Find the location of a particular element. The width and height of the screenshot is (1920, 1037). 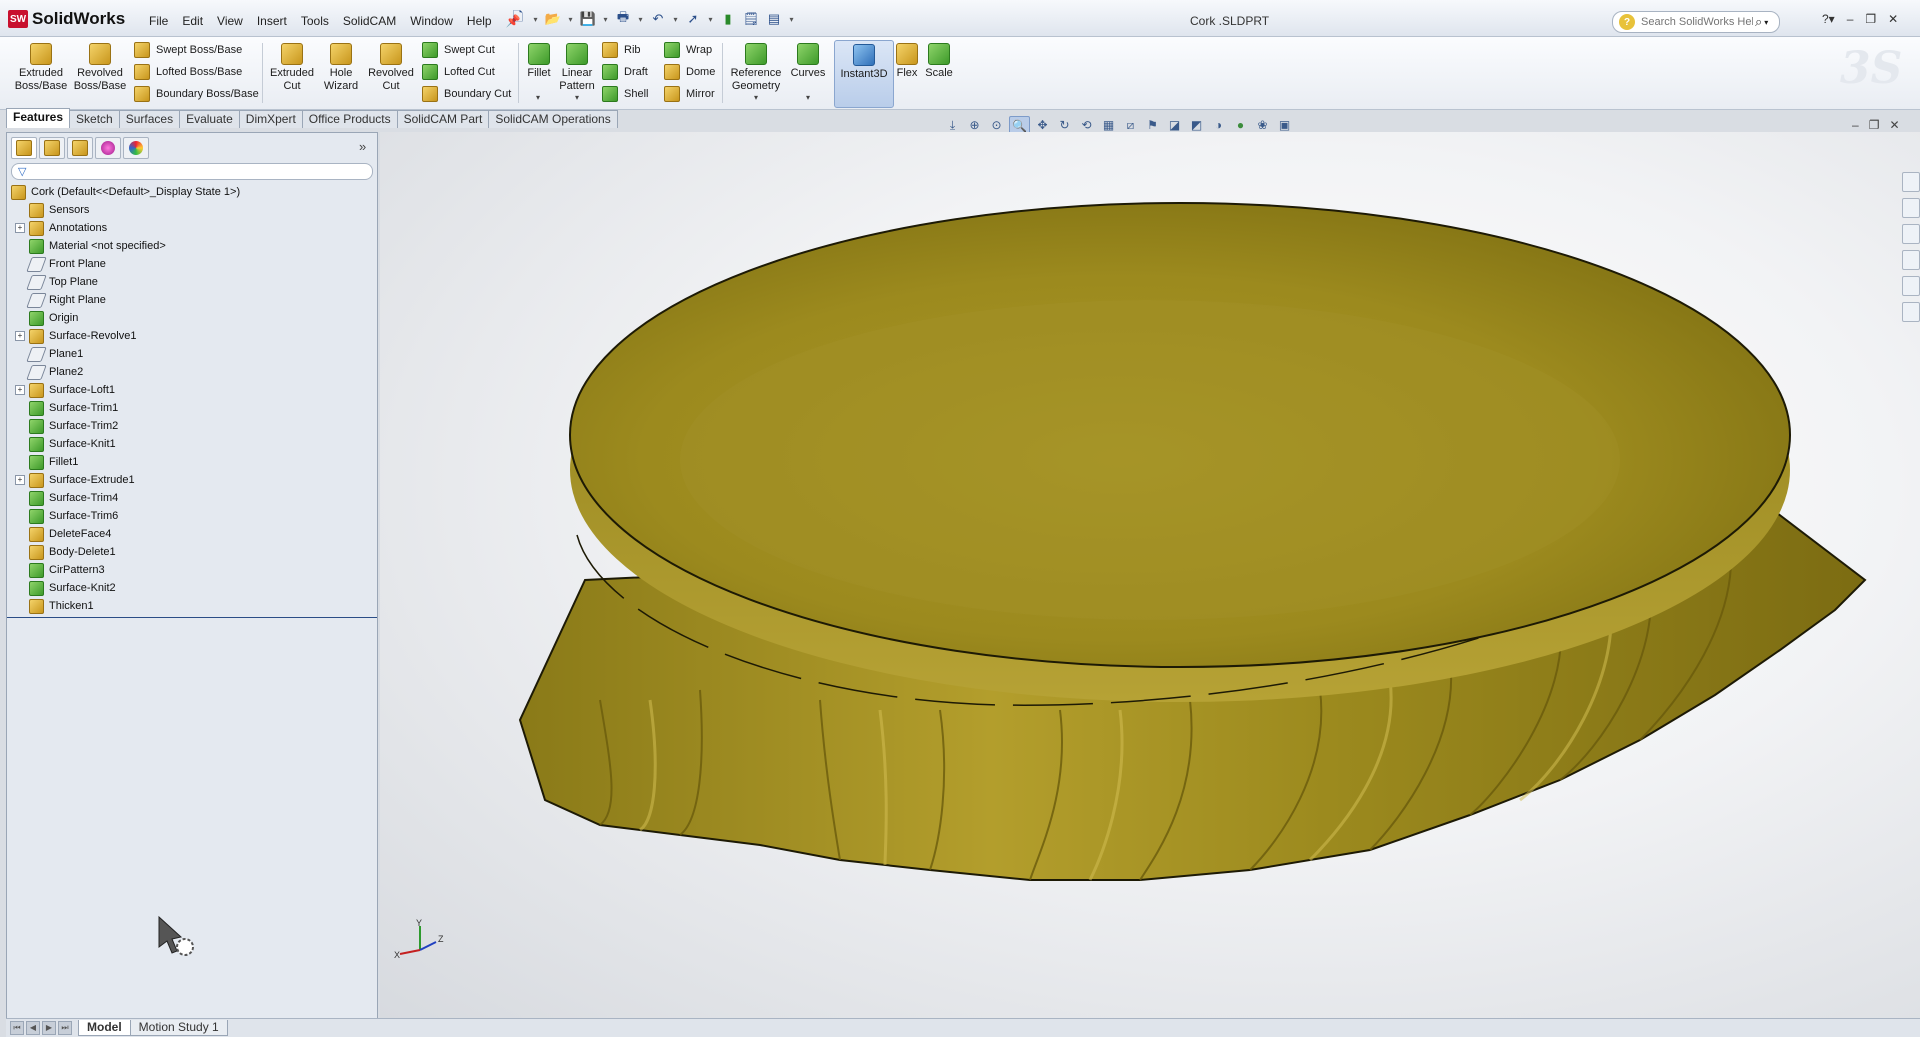

custom-properties-icon is located at coordinates (1911, 312).